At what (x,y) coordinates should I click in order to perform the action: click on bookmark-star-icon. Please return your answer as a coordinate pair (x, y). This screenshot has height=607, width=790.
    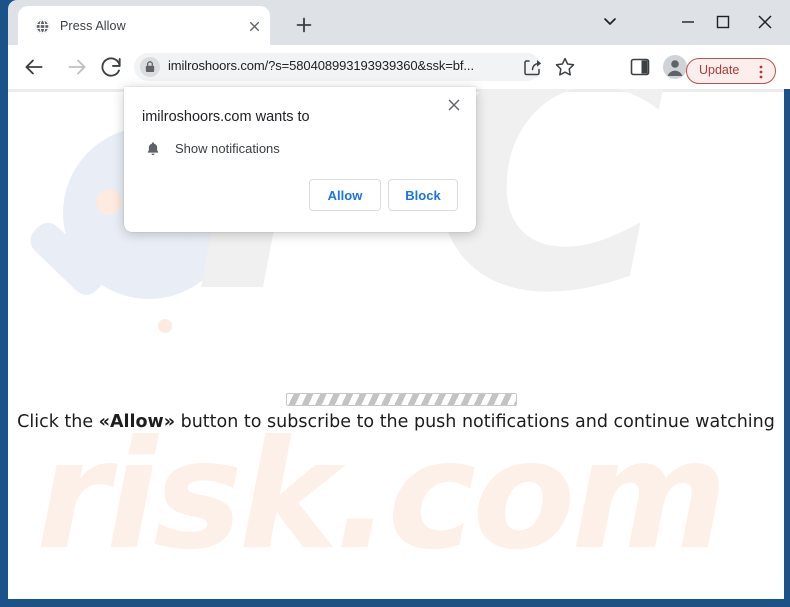
    Looking at the image, I should click on (565, 67).